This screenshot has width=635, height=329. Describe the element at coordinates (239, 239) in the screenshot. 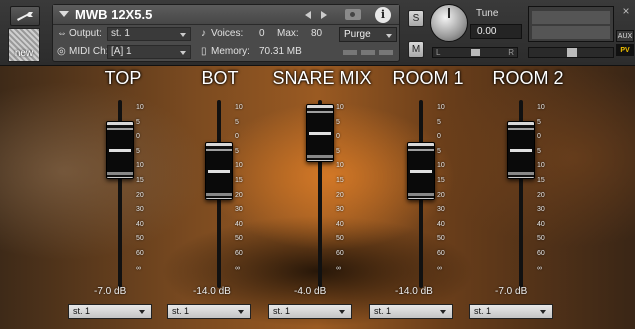

I see `scale-tick: 50` at that location.